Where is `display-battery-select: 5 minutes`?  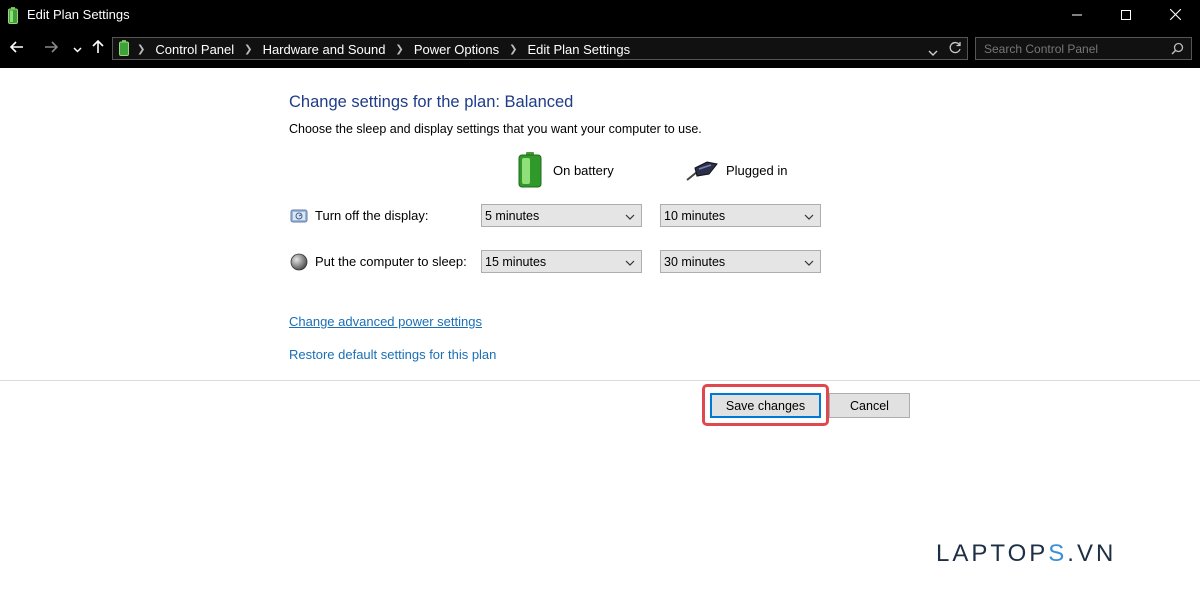
display-battery-select: 5 minutes is located at coordinates (561, 215).